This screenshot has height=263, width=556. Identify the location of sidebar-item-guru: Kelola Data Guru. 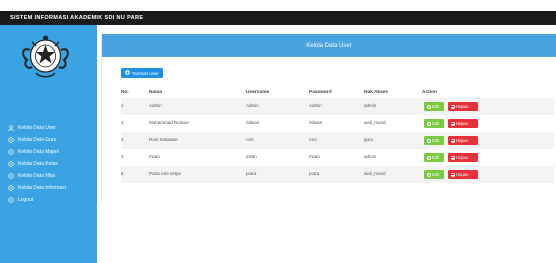
(48, 140).